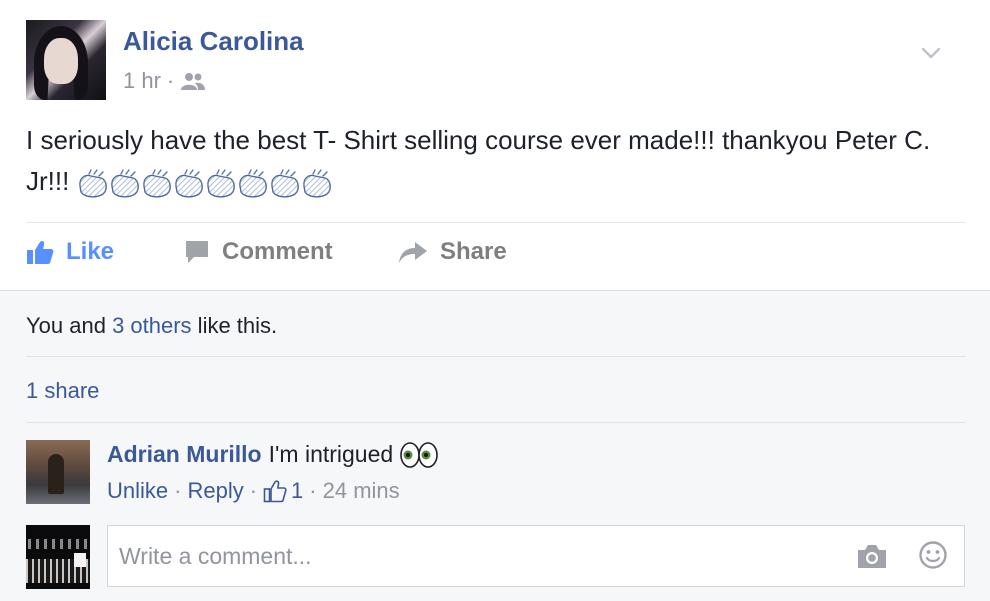  What do you see at coordinates (473, 556) in the screenshot?
I see `comment-input` at bounding box center [473, 556].